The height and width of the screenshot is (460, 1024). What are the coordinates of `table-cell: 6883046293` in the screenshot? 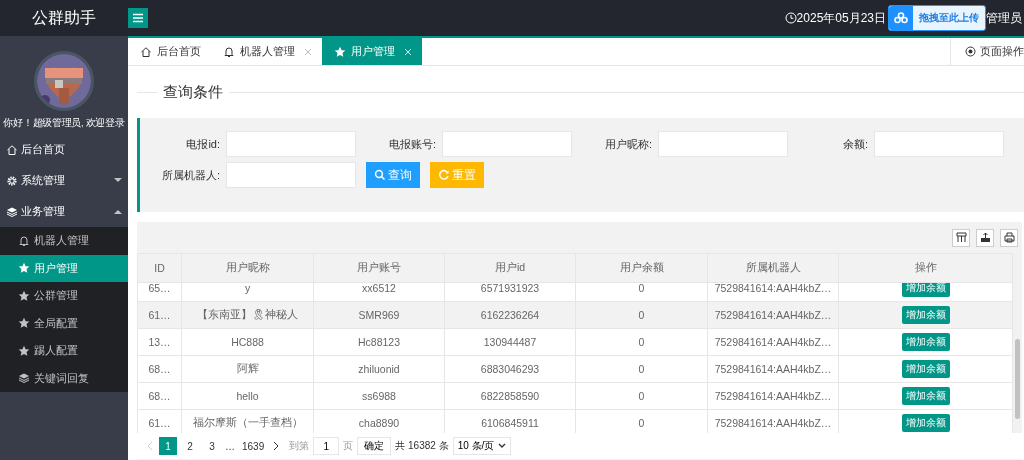 It's located at (510, 369).